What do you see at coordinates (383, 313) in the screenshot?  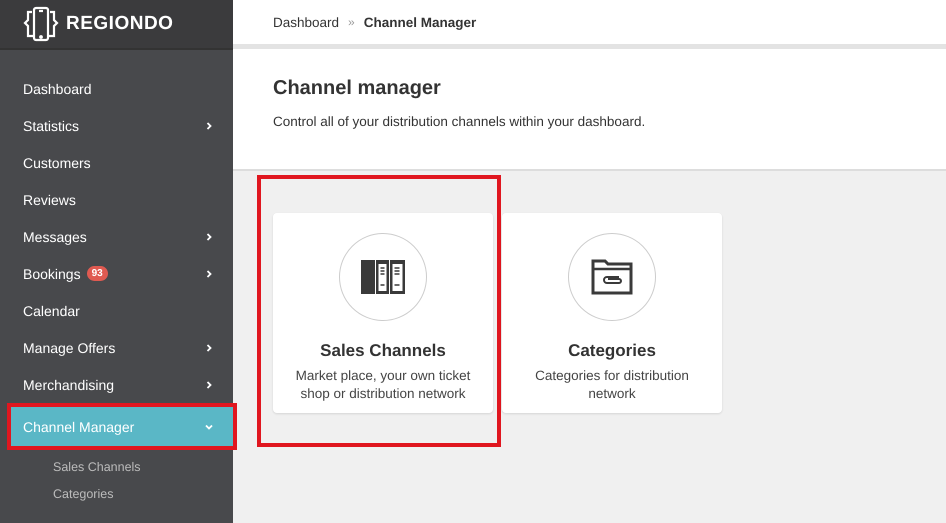 I see `channel-card: Sales Channels Market place, your own ticket shop or distribution network` at bounding box center [383, 313].